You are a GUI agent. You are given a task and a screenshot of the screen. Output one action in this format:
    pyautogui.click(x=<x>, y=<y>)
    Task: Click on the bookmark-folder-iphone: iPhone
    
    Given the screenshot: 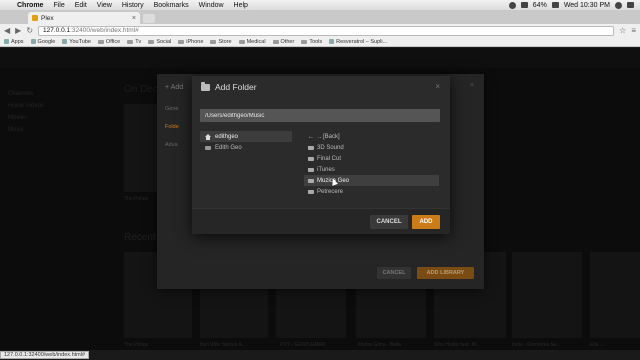 What is the action you would take?
    pyautogui.click(x=190, y=42)
    